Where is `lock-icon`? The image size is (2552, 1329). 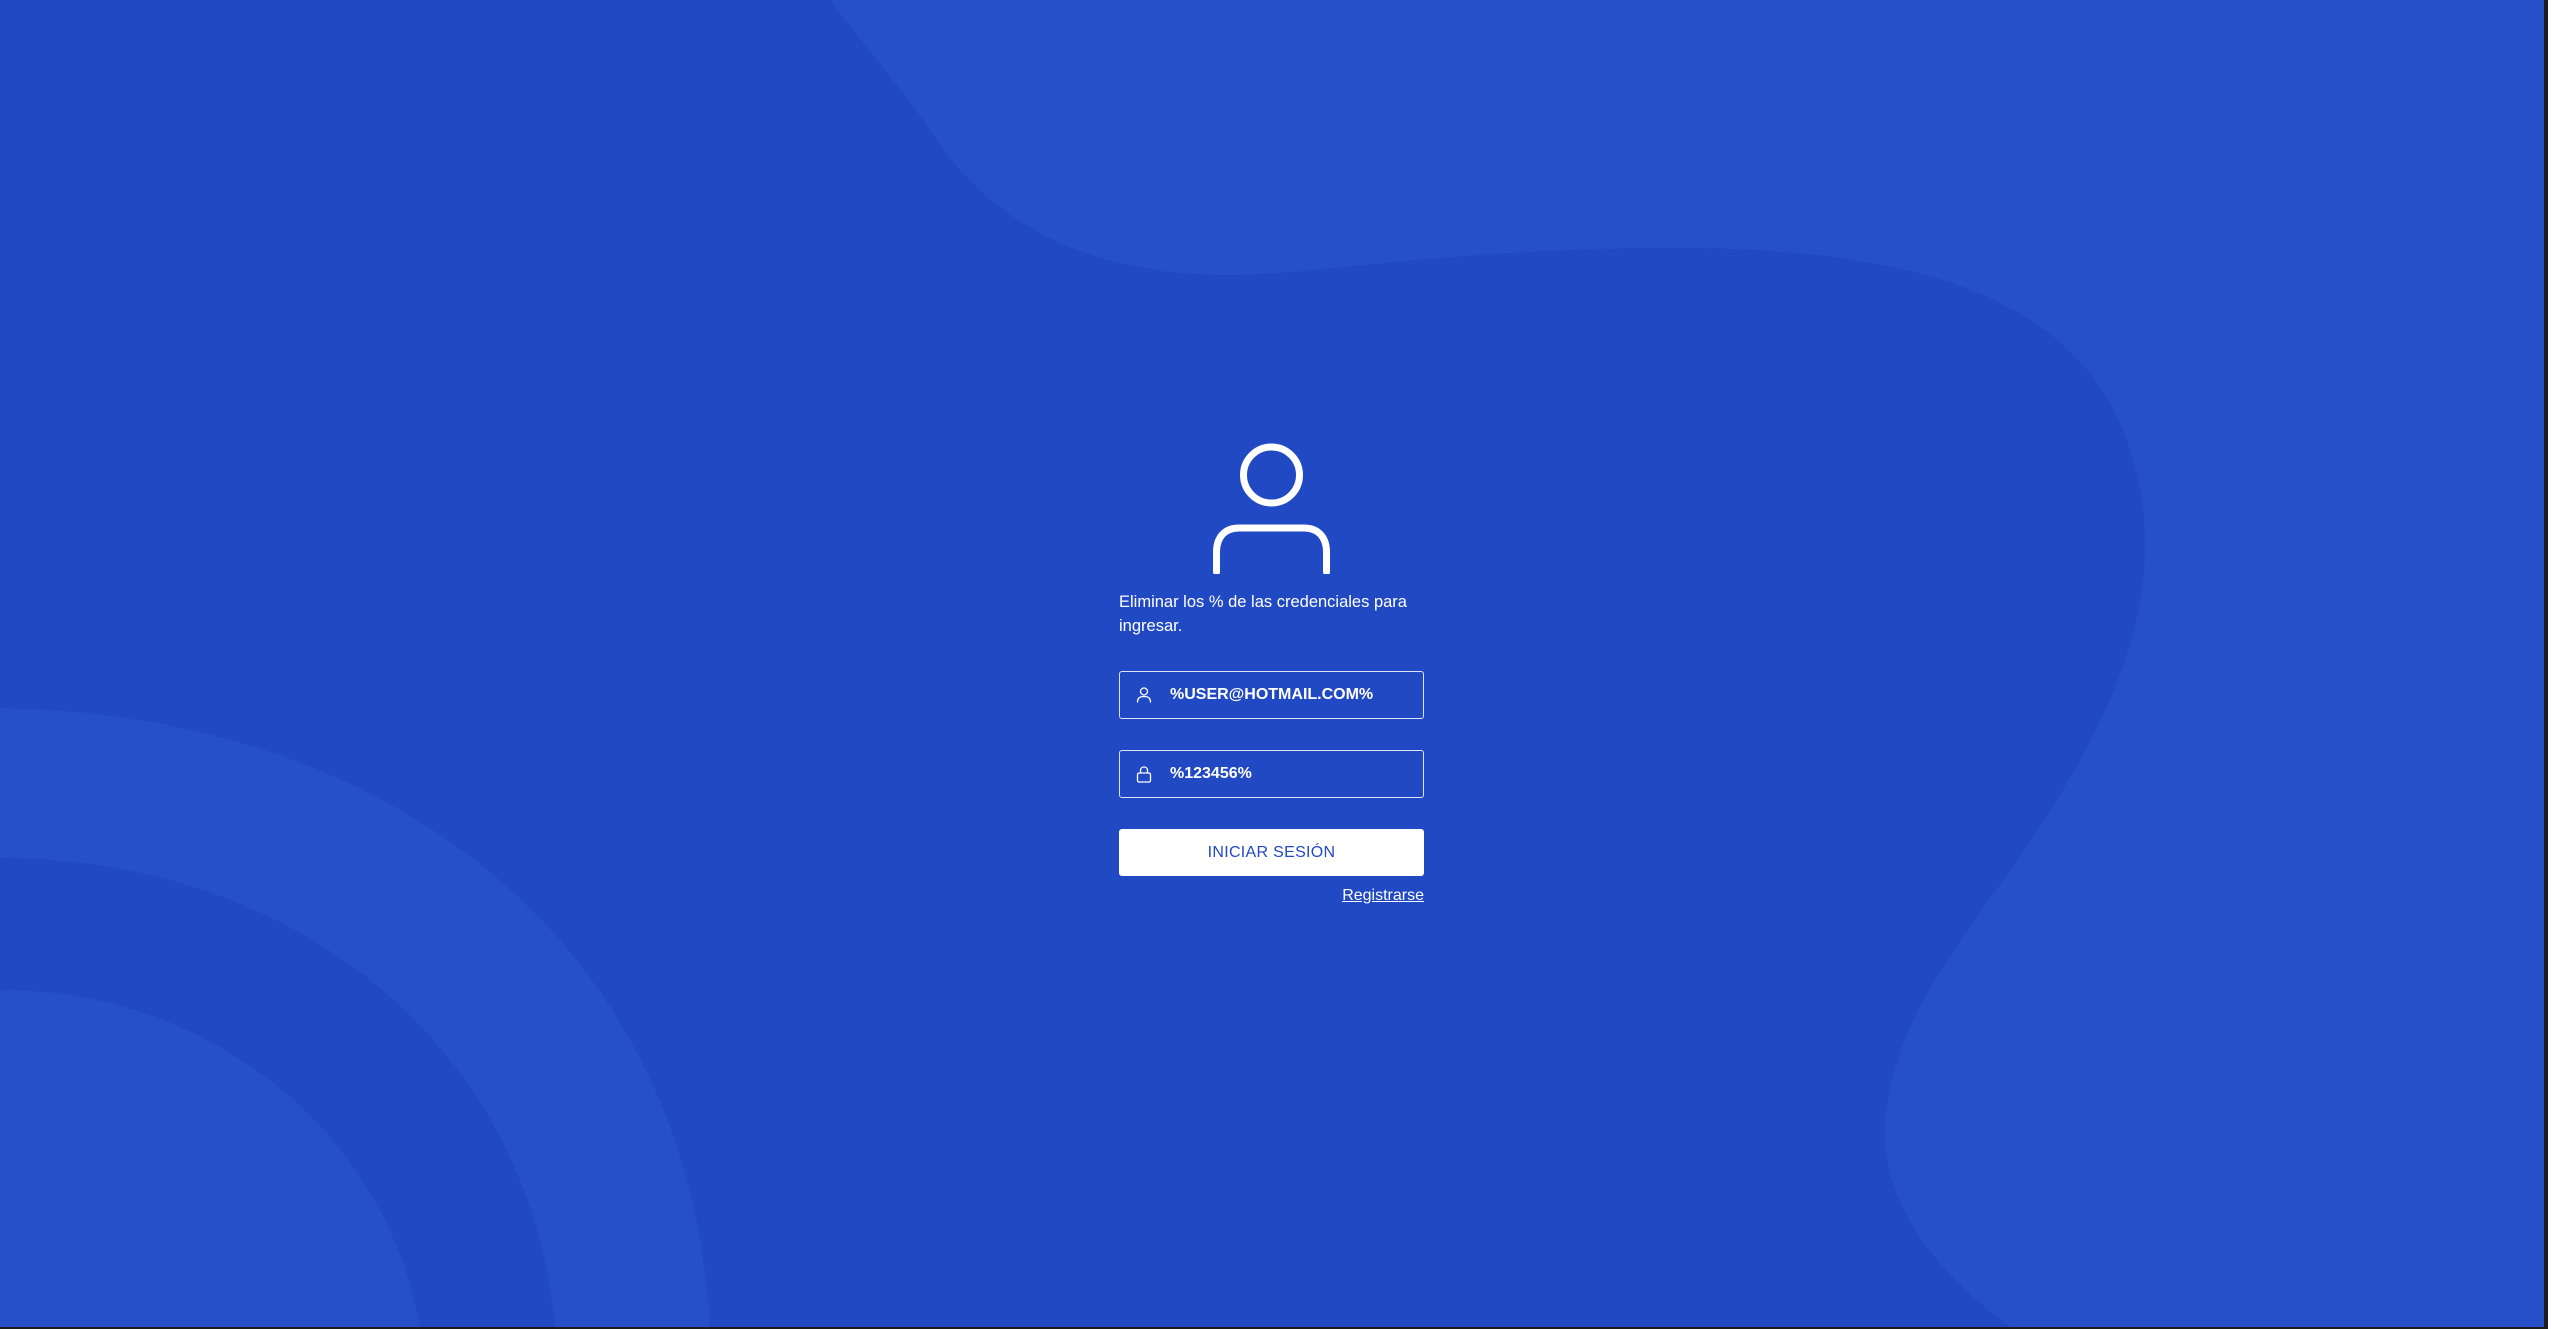 lock-icon is located at coordinates (1144, 774).